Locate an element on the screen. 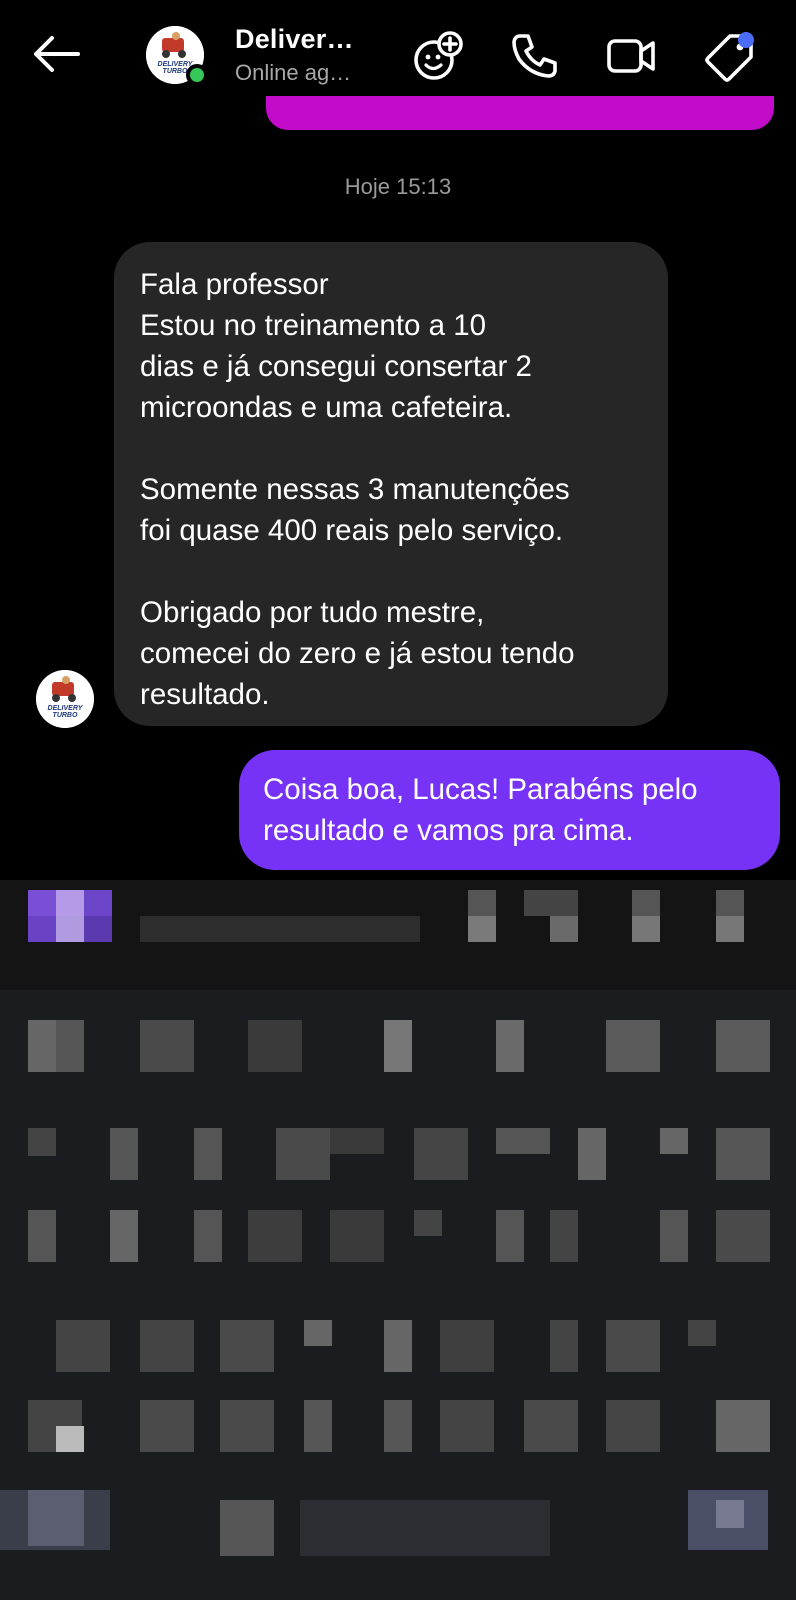  delivery-turbo-logo: DELIVERY TURBO is located at coordinates (65, 699).